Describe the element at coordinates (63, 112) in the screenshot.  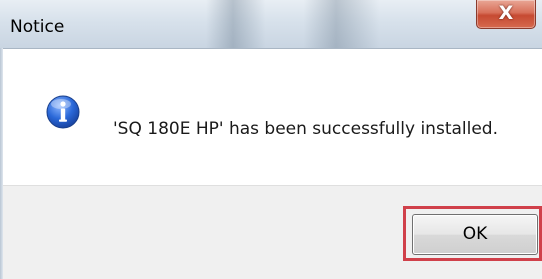
I see `info-icon` at that location.